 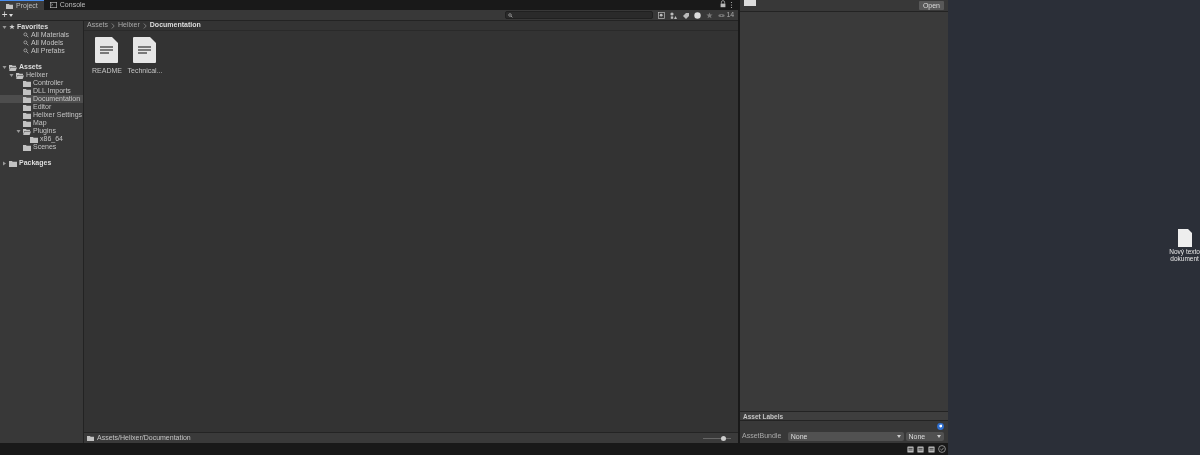 I want to click on kebab-menu-icon, so click(x=731, y=5).